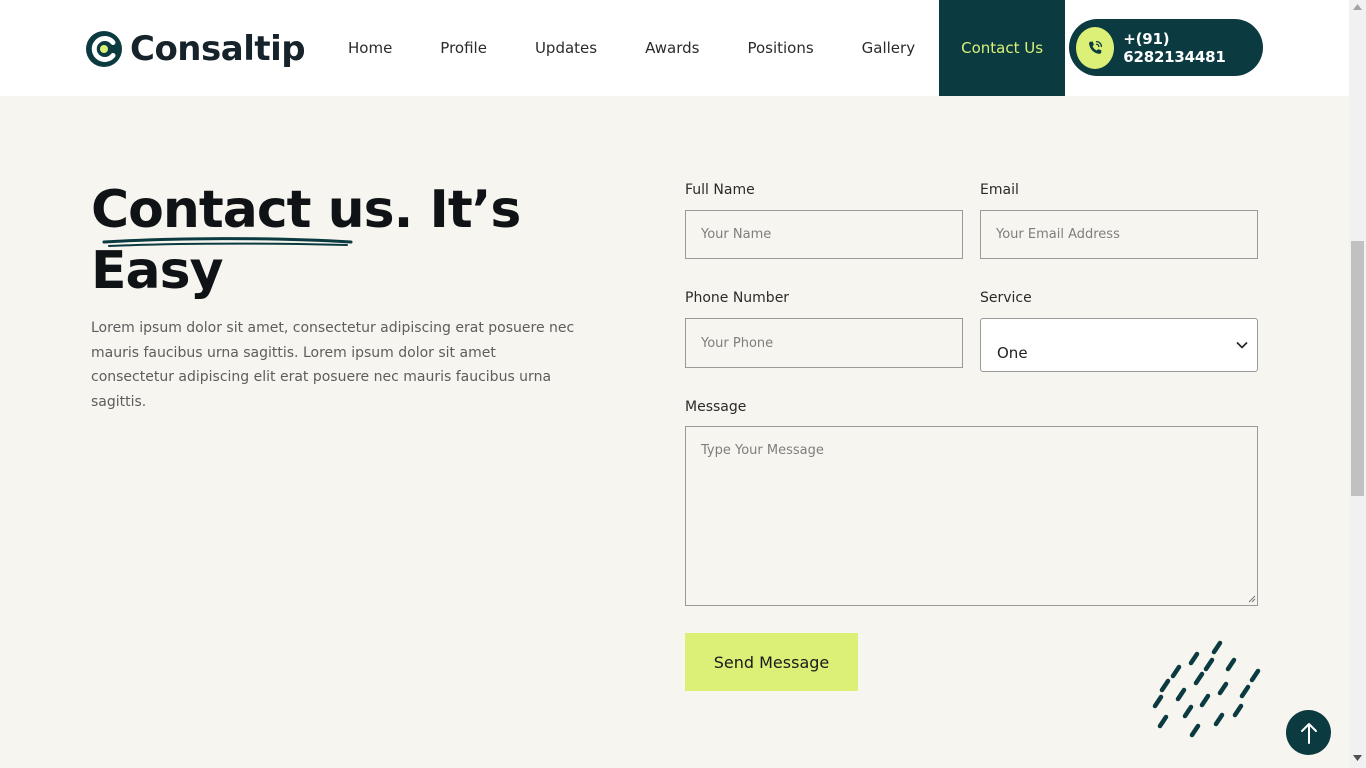  What do you see at coordinates (971, 516) in the screenshot?
I see `message-textarea` at bounding box center [971, 516].